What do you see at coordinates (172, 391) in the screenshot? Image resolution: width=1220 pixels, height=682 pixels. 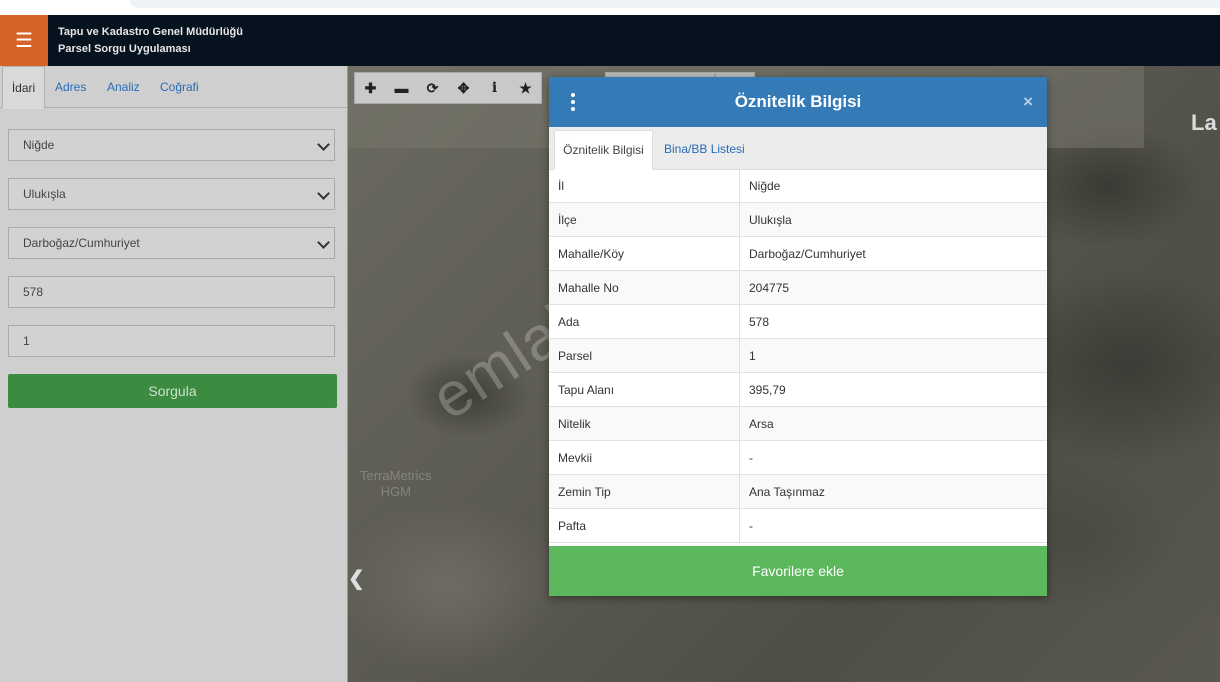 I see `query-button: Sorgula` at bounding box center [172, 391].